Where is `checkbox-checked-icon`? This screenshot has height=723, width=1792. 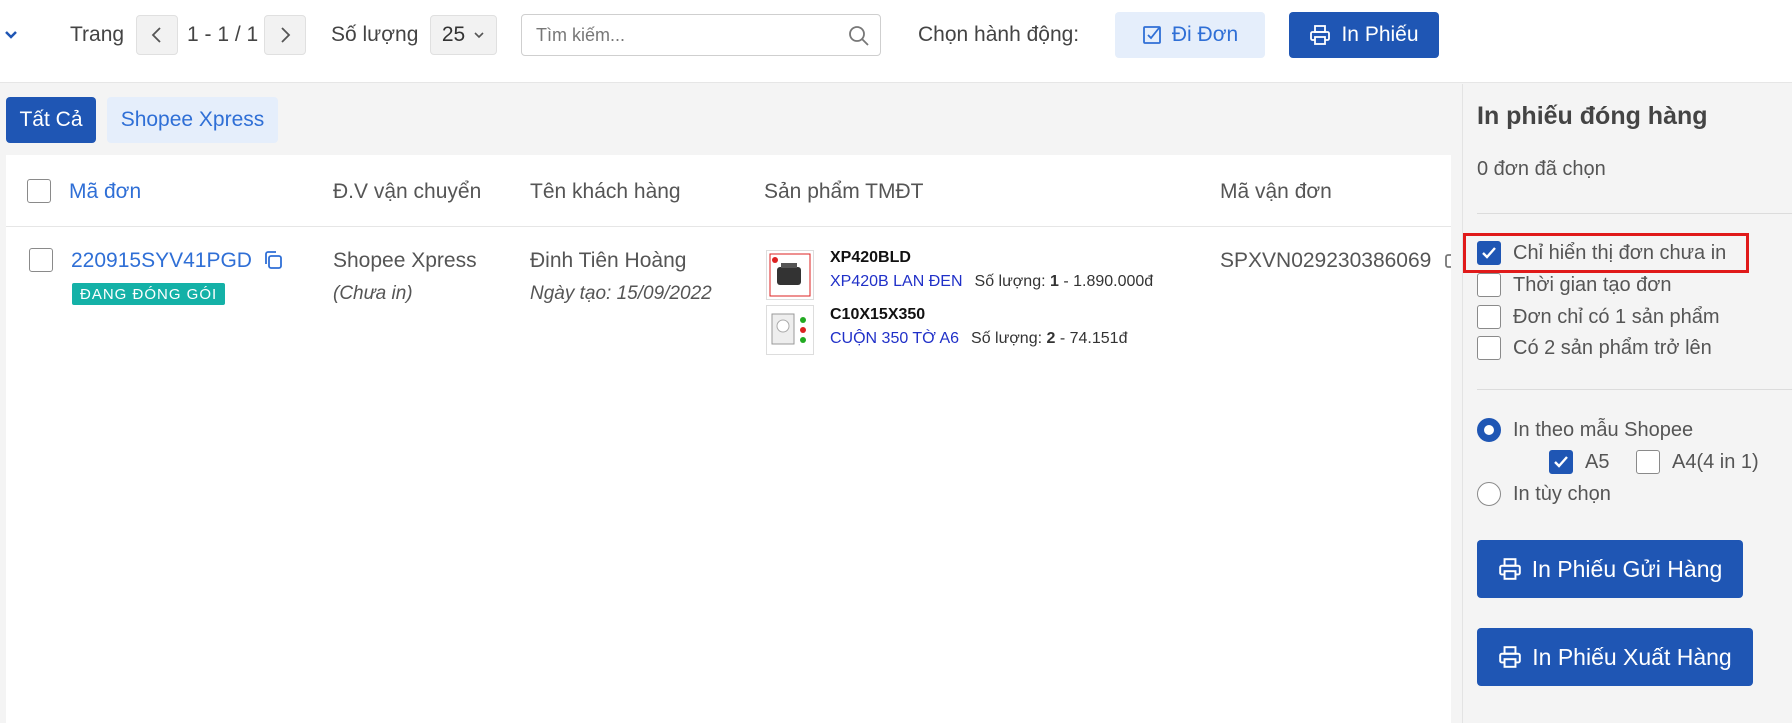 checkbox-checked-icon is located at coordinates (1151, 35).